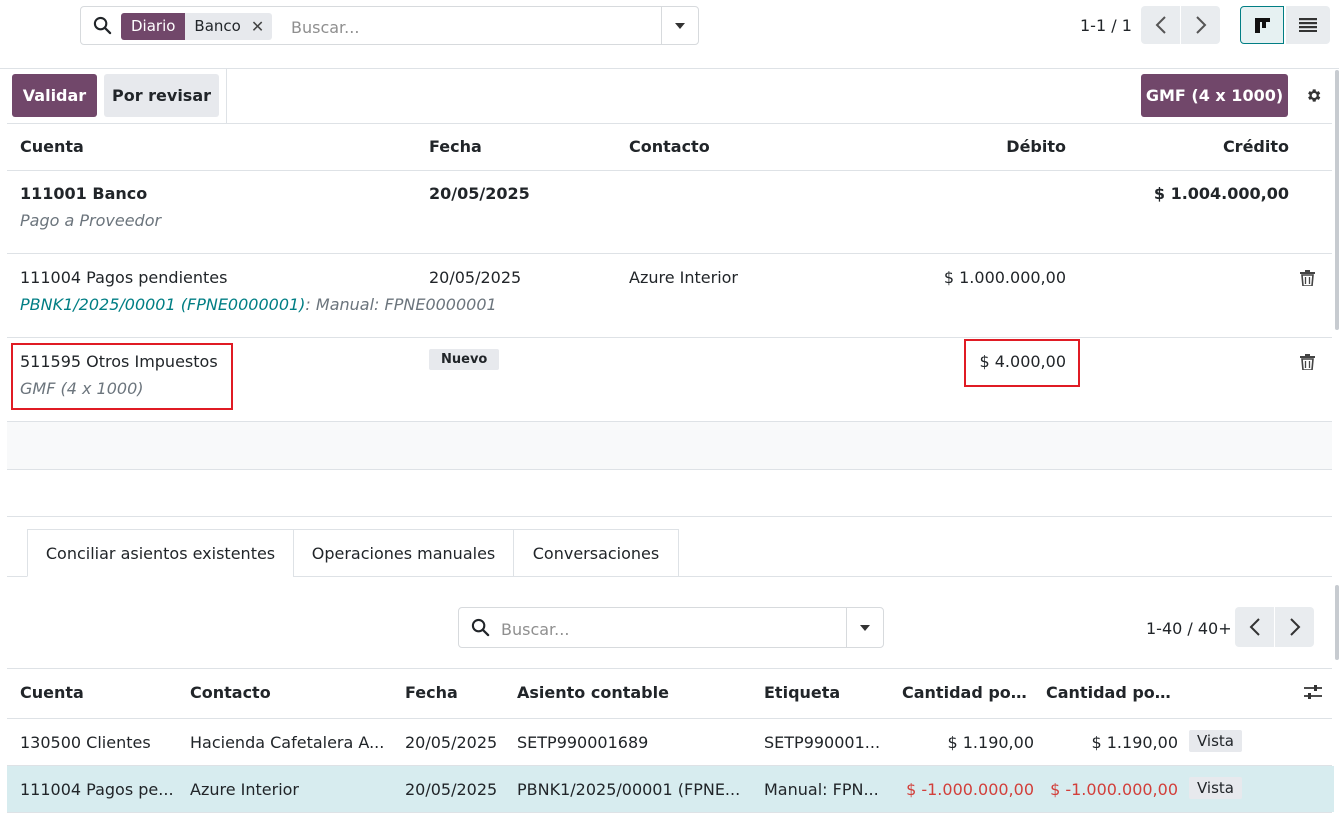  Describe the element at coordinates (1101, 789) in the screenshot. I see `lower-row-amount-currency: $ -1.000.000,00` at that location.